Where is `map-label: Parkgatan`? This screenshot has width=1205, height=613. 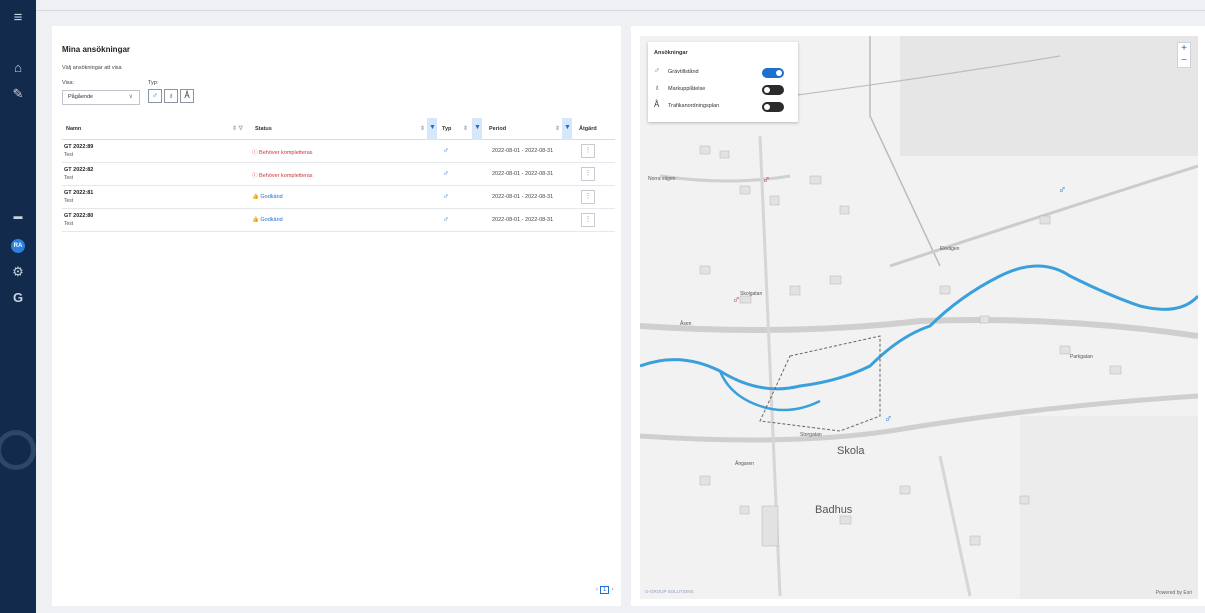
map-label: Parkgatan is located at coordinates (1081, 357).